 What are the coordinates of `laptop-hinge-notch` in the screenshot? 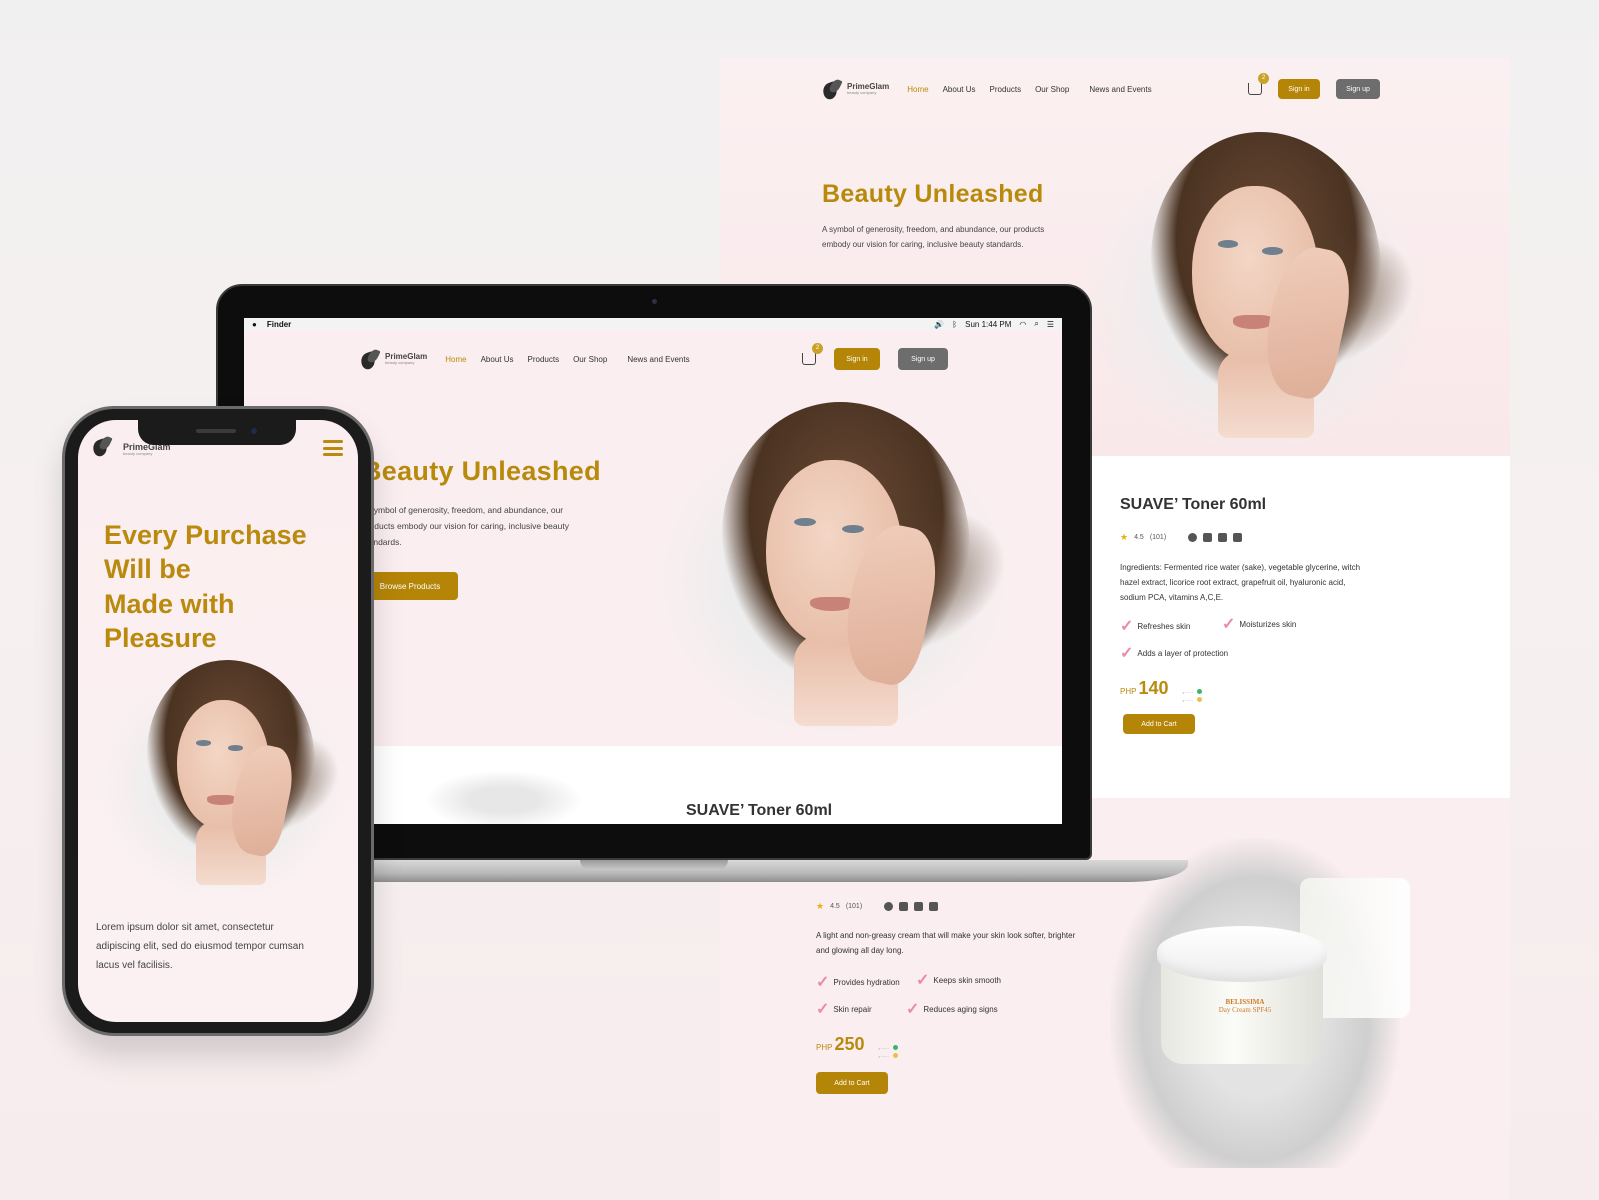 It's located at (654, 865).